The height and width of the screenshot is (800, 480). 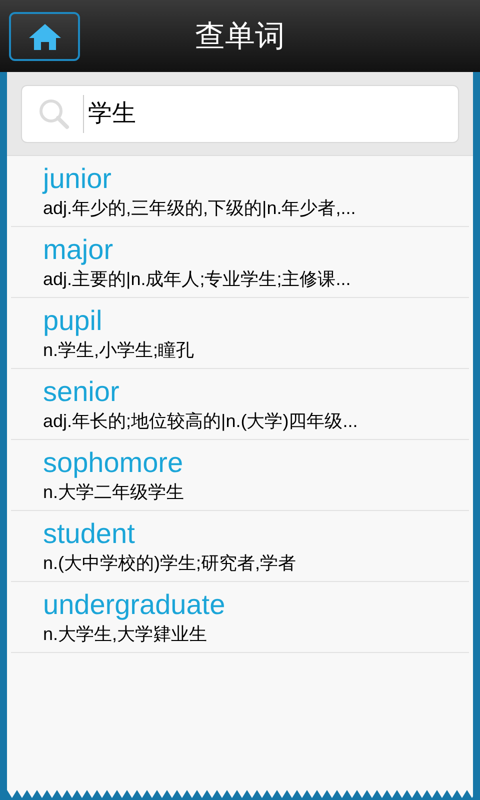 I want to click on search-icon, so click(x=54, y=114).